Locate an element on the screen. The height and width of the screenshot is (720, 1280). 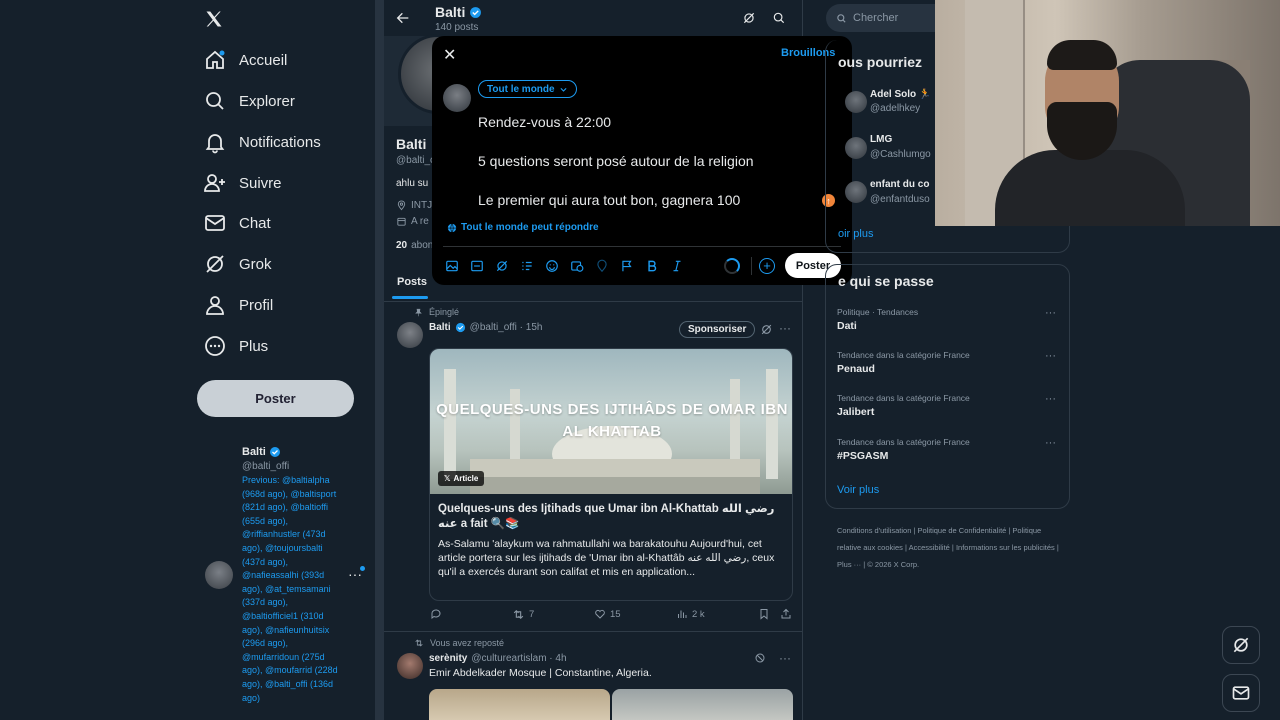
account-name: Balti is located at coordinates (261, 452).